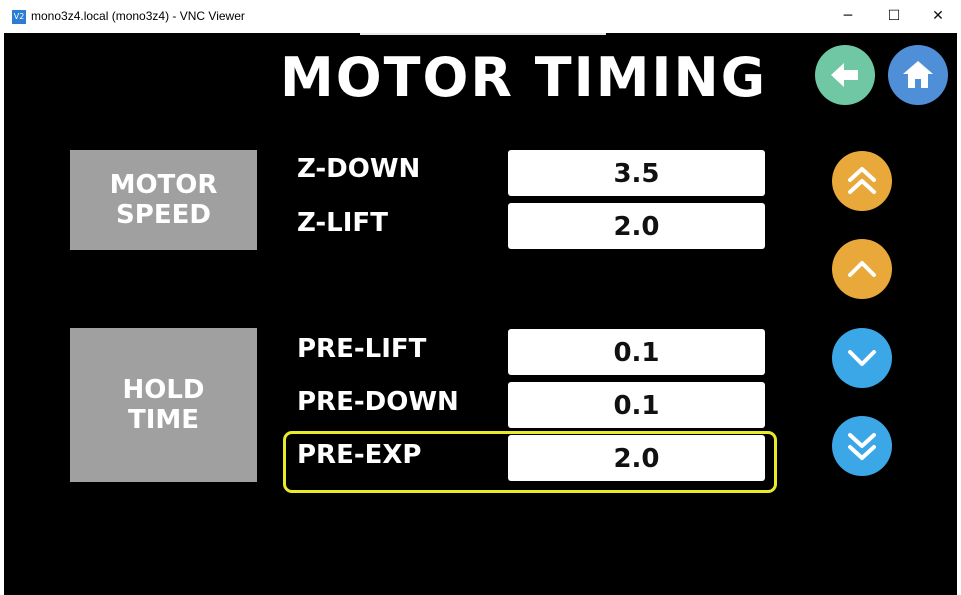 Image resolution: width=961 pixels, height=595 pixels. What do you see at coordinates (163, 390) in the screenshot?
I see `section-title-line: HOLD` at bounding box center [163, 390].